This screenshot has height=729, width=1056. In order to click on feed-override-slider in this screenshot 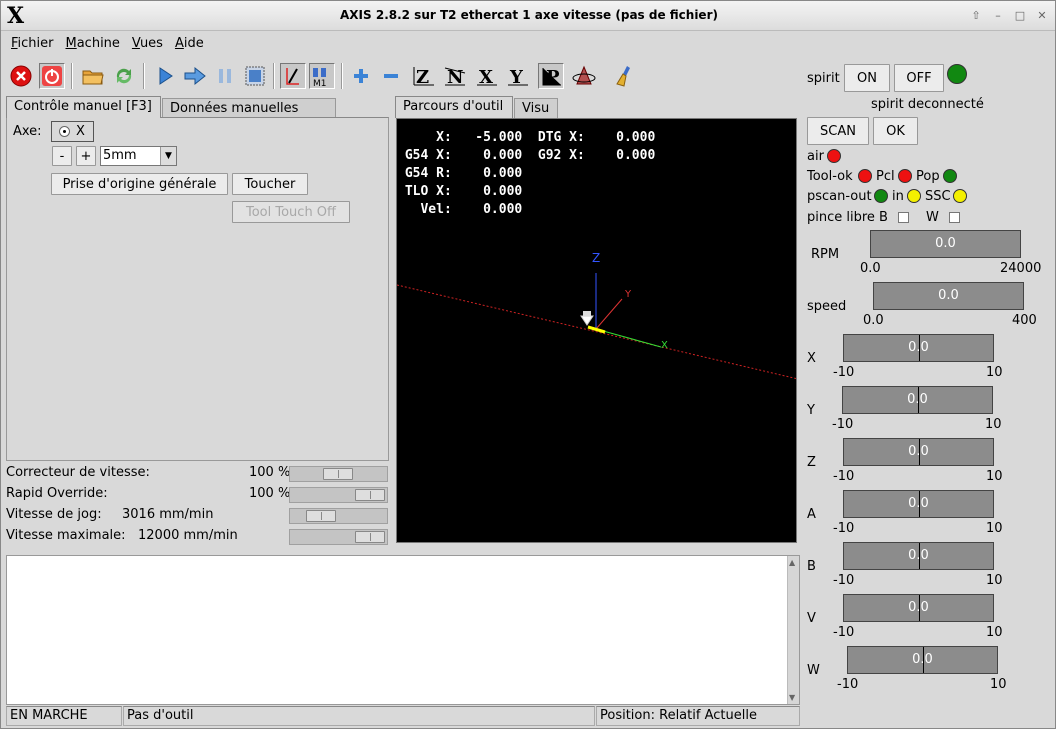, I will do `click(338, 474)`.